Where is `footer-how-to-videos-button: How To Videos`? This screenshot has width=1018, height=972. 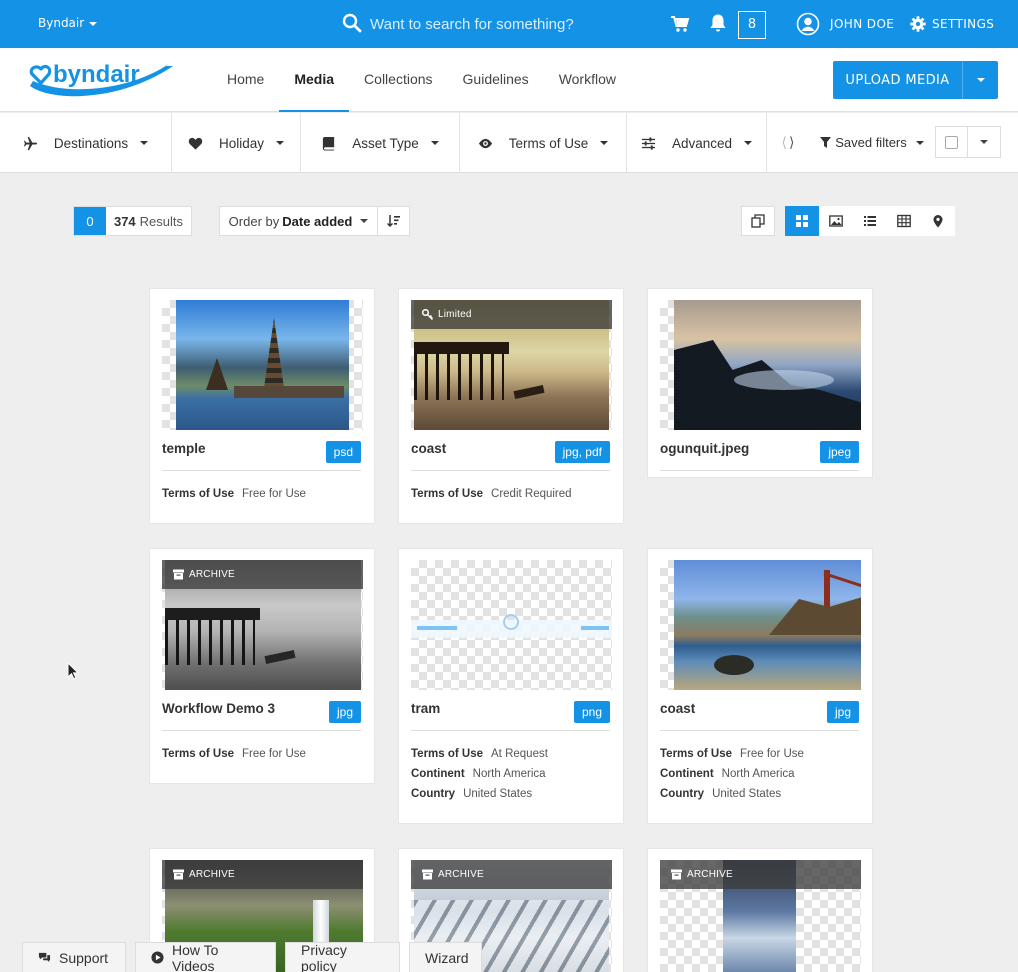
footer-how-to-videos-button: How To Videos is located at coordinates (205, 957).